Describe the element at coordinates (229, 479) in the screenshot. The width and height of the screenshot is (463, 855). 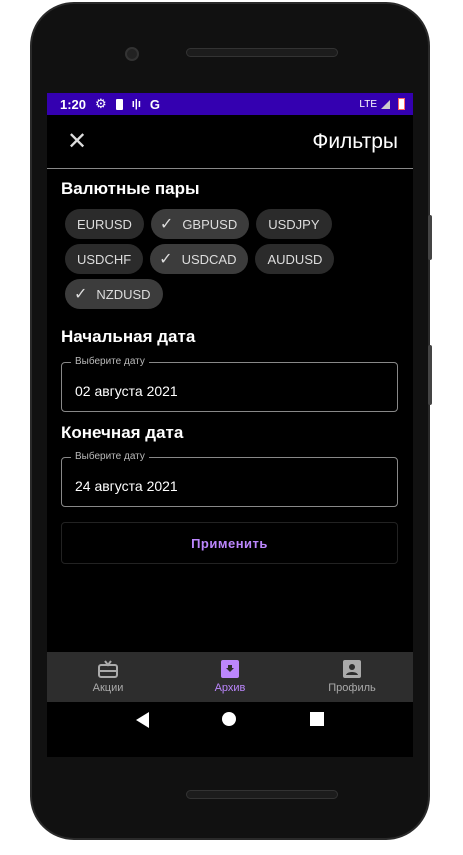
I see `end-date-field: Выберите дату 24 августа 2021` at that location.